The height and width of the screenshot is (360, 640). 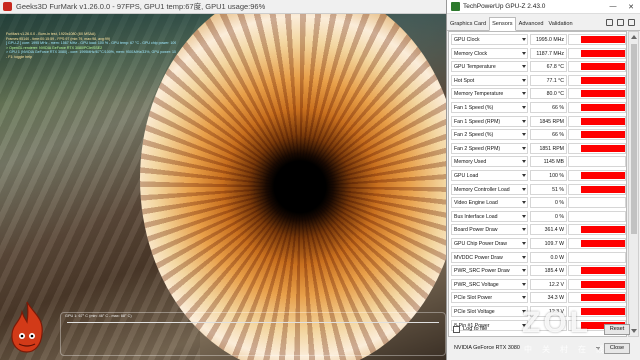 What do you see at coordinates (489, 53) in the screenshot?
I see `sensor-name: Memory Clock` at bounding box center [489, 53].